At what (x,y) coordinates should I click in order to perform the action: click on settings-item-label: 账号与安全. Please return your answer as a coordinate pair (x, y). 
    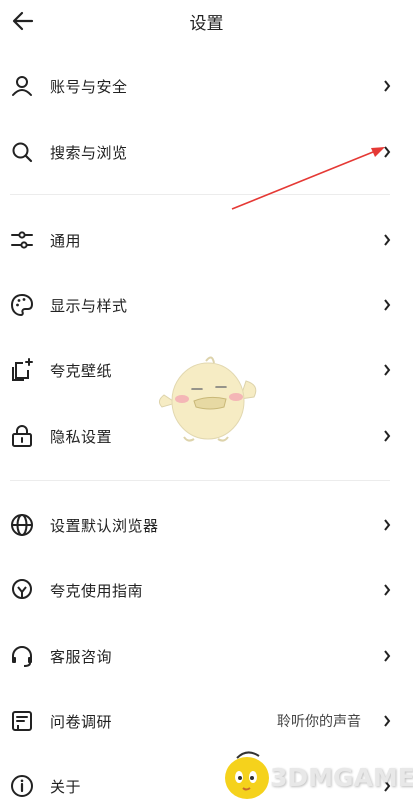
    Looking at the image, I should click on (89, 87).